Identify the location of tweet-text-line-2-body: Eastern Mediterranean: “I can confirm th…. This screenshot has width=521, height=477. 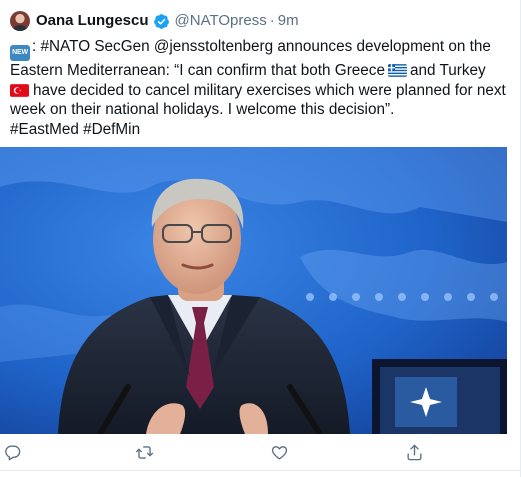
(197, 70).